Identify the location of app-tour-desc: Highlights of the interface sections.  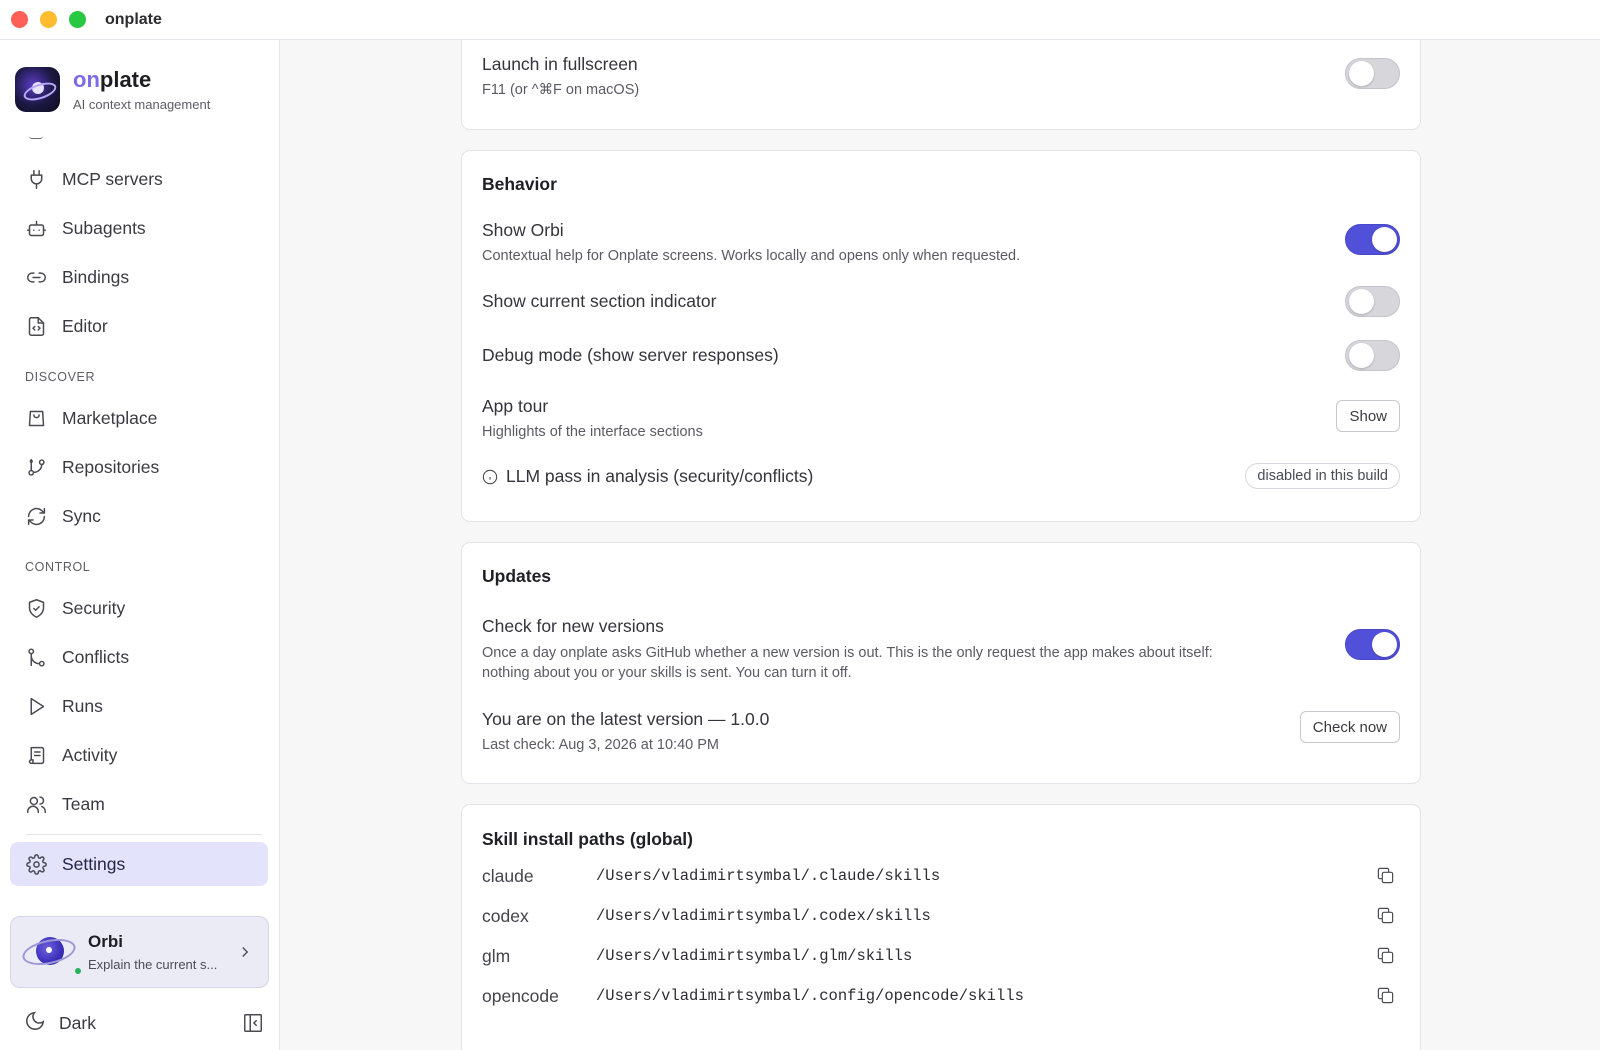
(592, 432).